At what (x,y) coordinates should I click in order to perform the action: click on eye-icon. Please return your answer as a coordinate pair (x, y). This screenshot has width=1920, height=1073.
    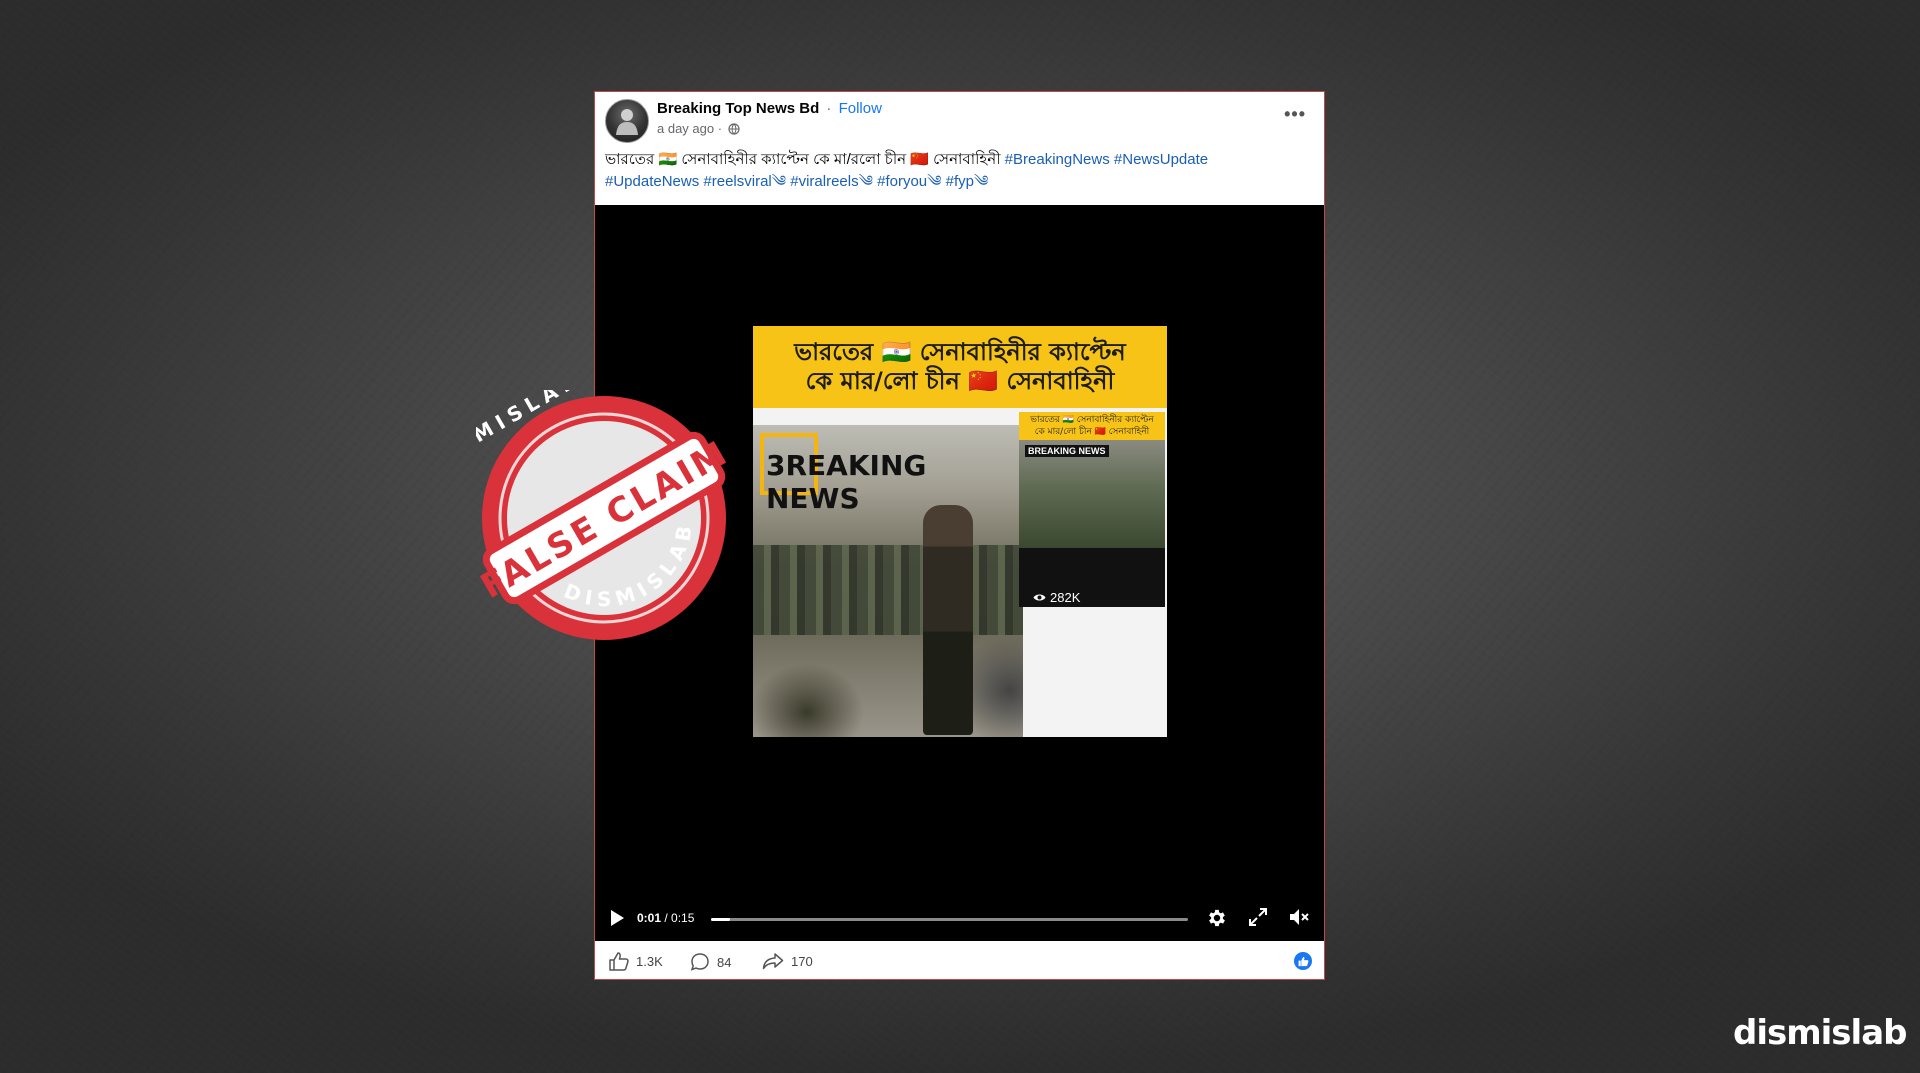
    Looking at the image, I should click on (1039, 597).